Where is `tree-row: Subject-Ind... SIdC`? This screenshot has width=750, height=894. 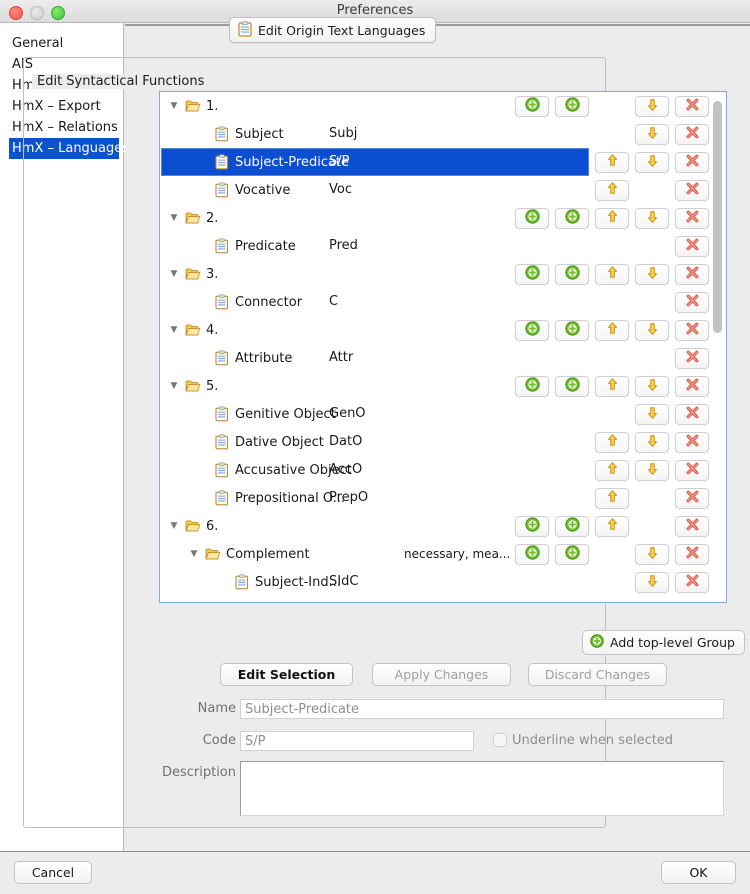
tree-row: Subject-Ind... SIdC is located at coordinates (436, 582).